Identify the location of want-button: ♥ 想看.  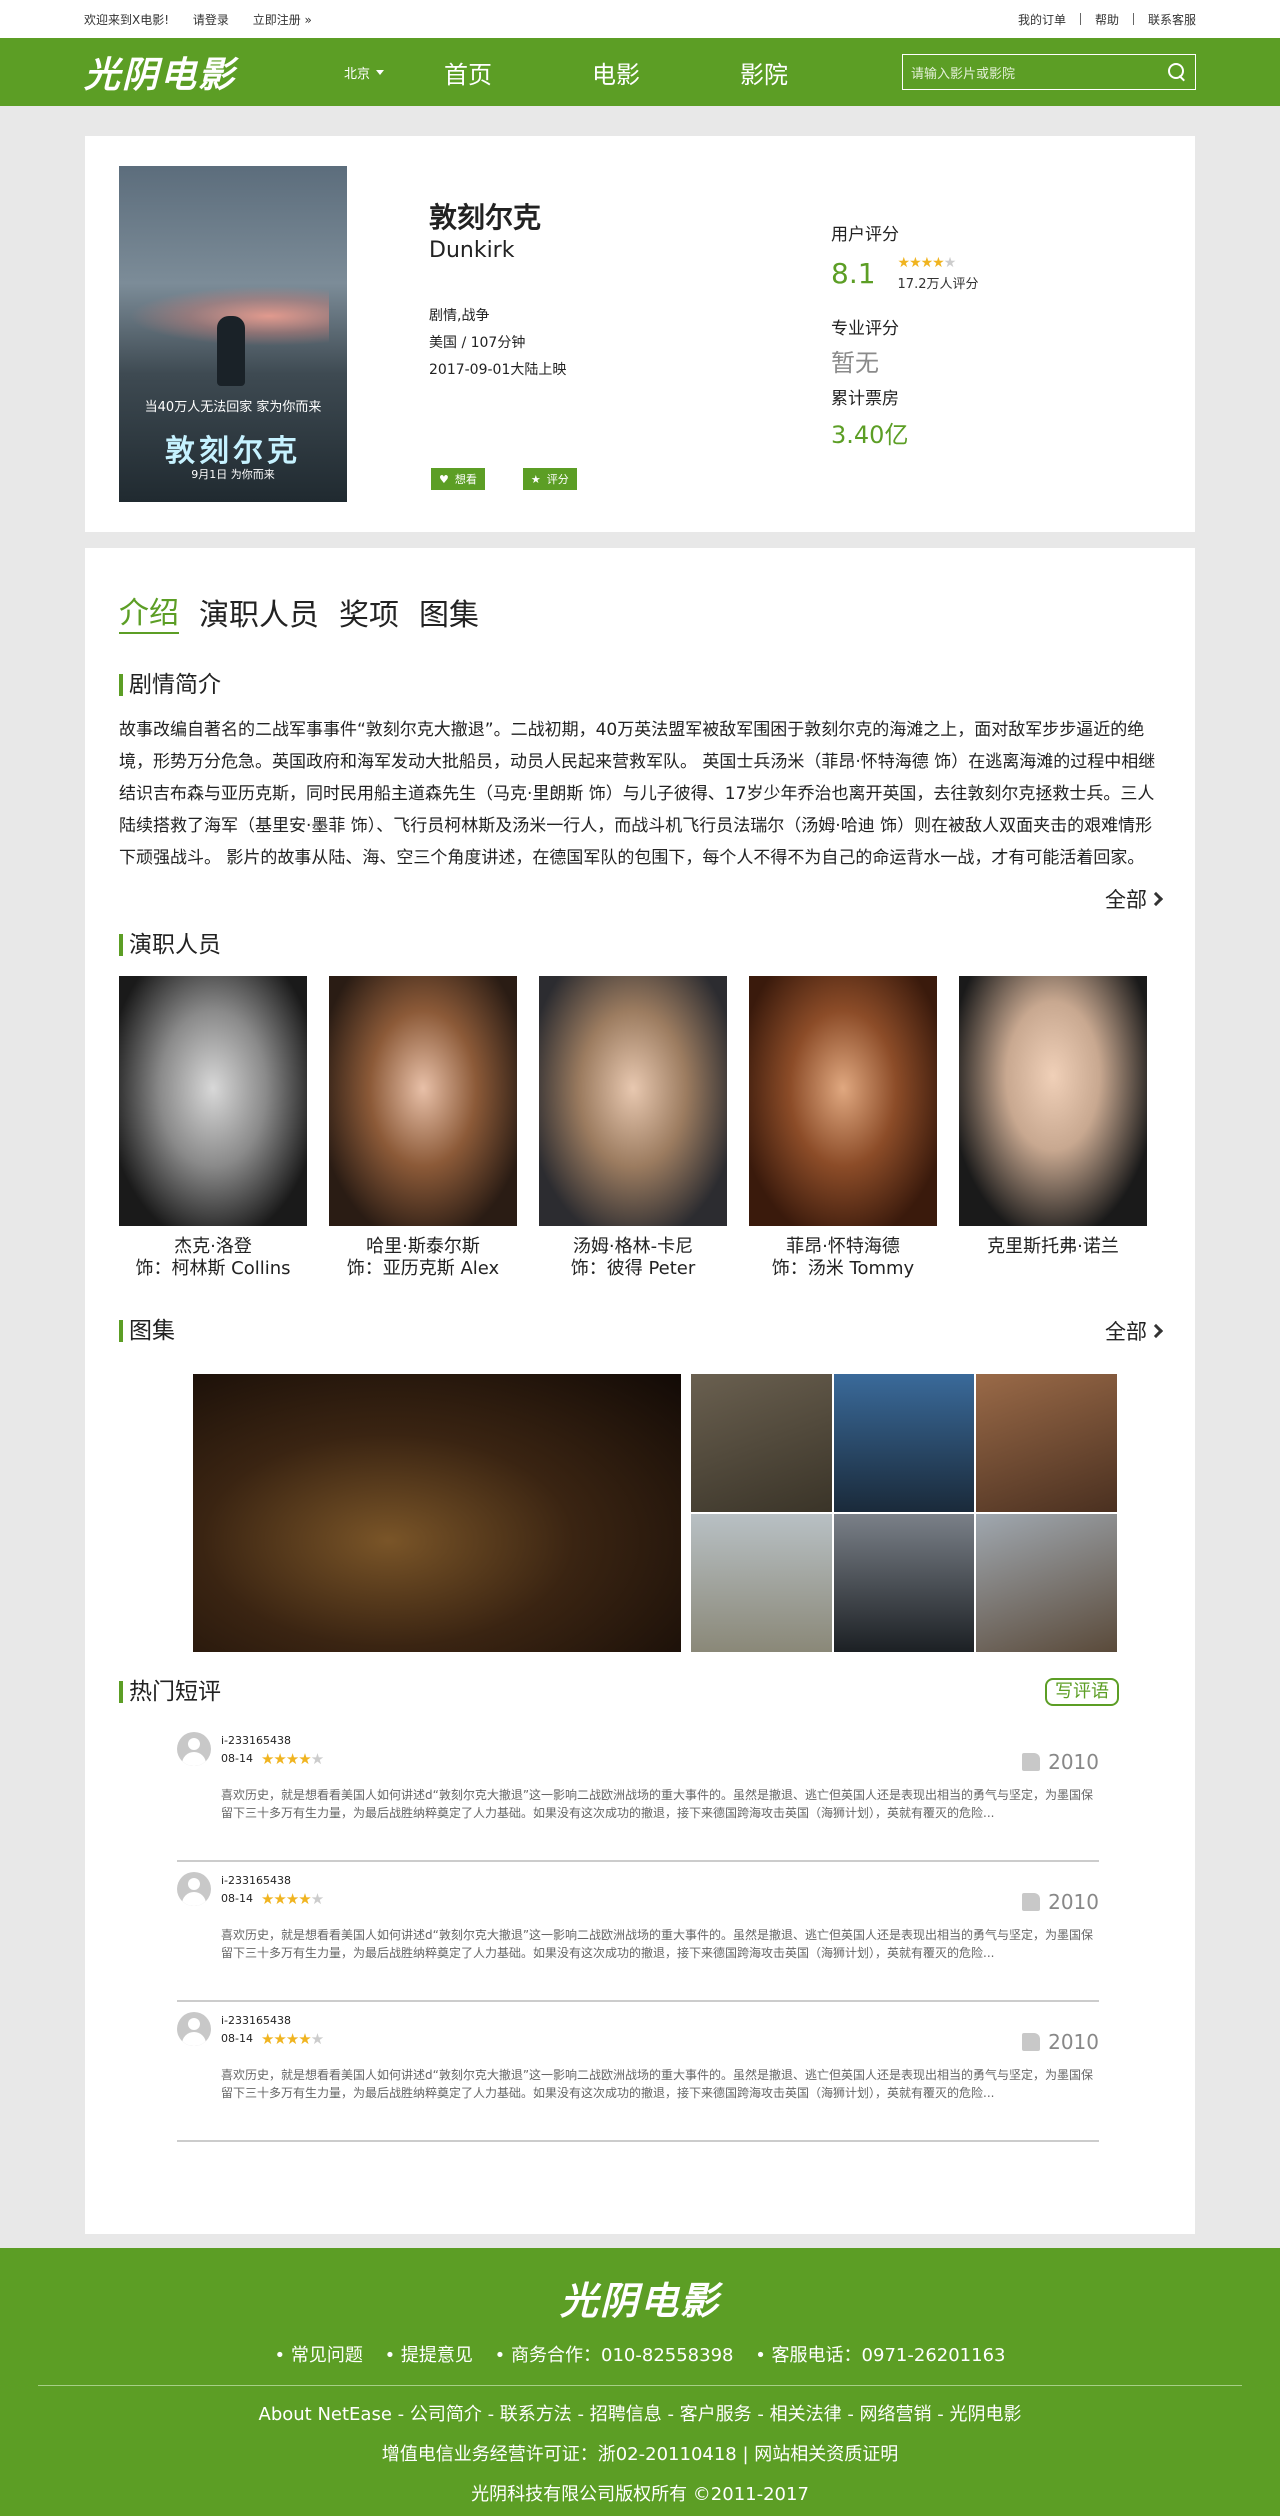
(458, 479).